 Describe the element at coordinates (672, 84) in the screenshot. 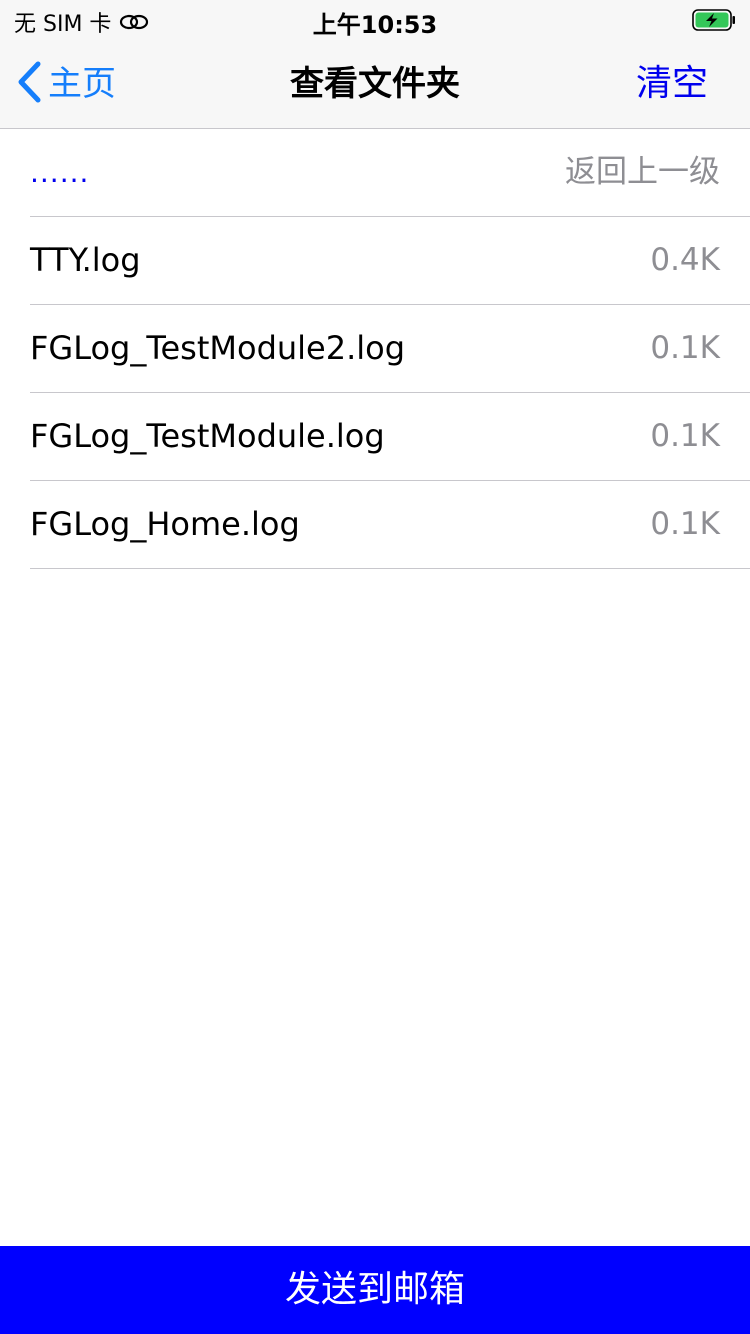

I see `clear-button: 清空` at that location.